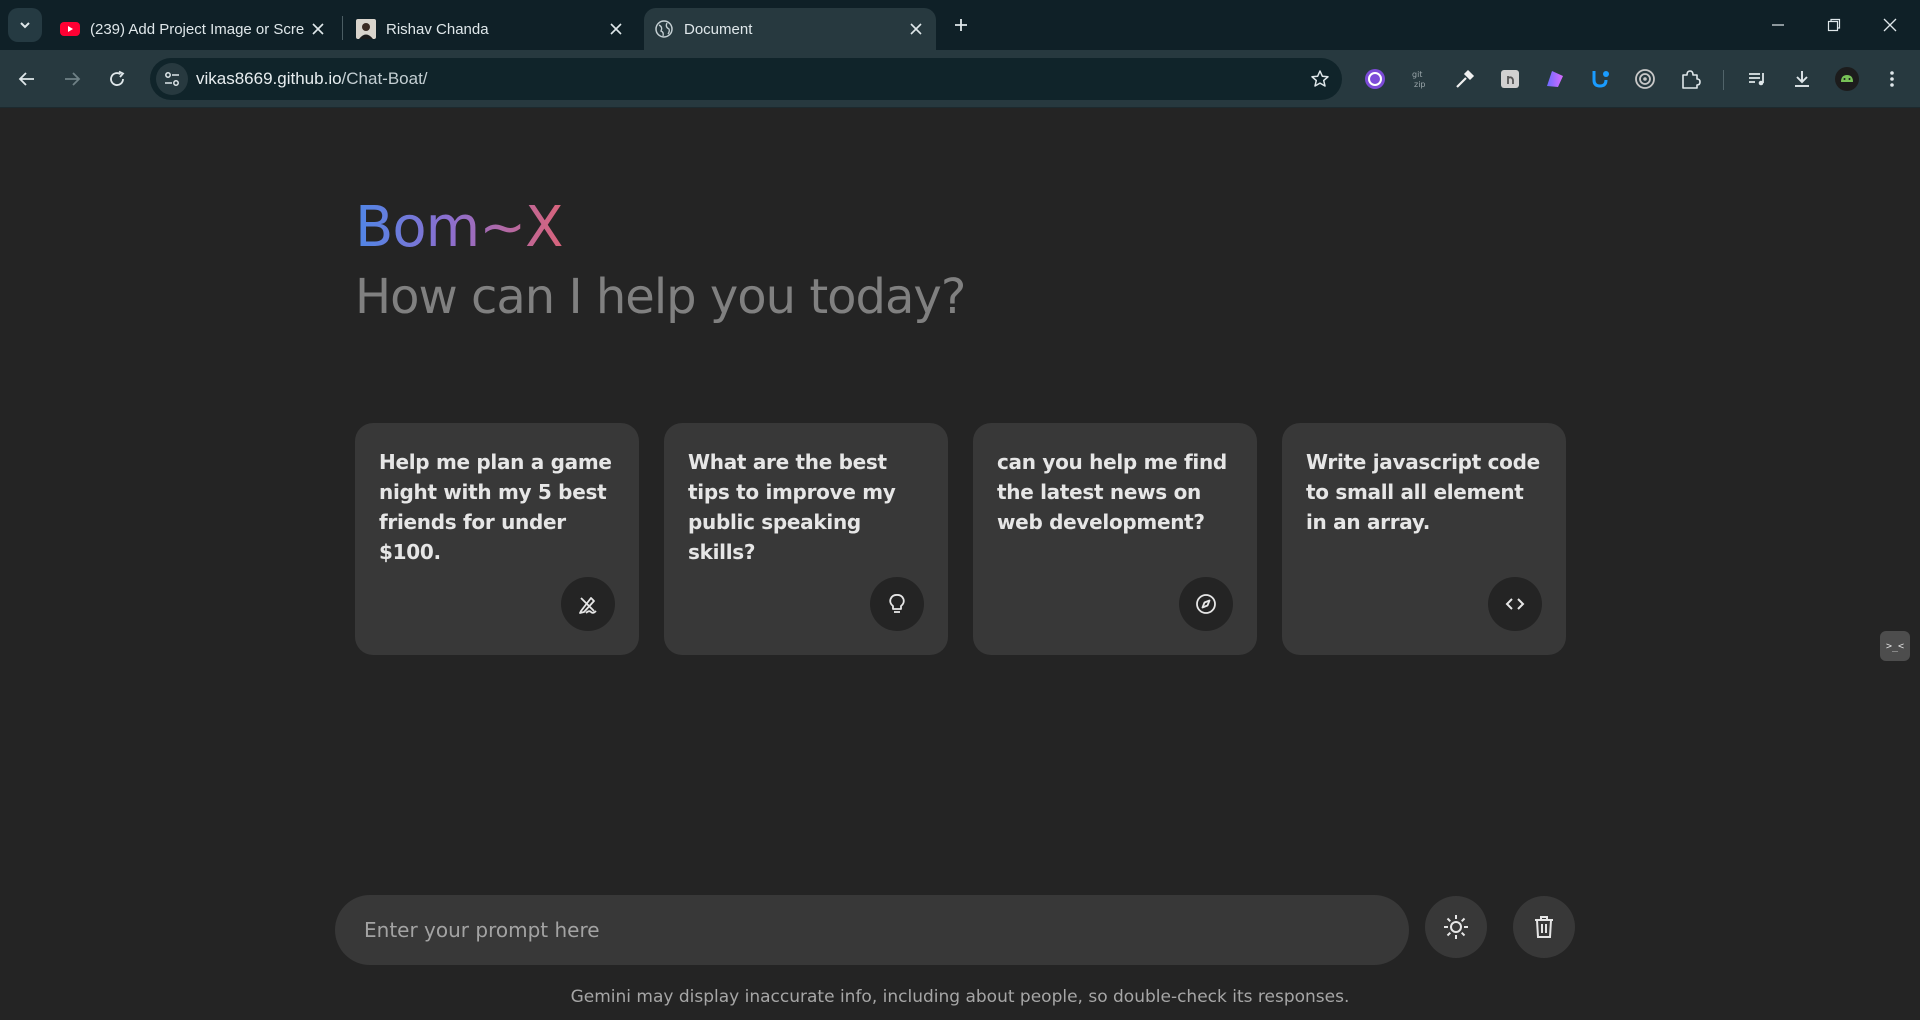 This screenshot has height=1020, width=1920. Describe the element at coordinates (746, 79) in the screenshot. I see `address-bar: vikas8669.github.io/Chat-Boat/` at that location.